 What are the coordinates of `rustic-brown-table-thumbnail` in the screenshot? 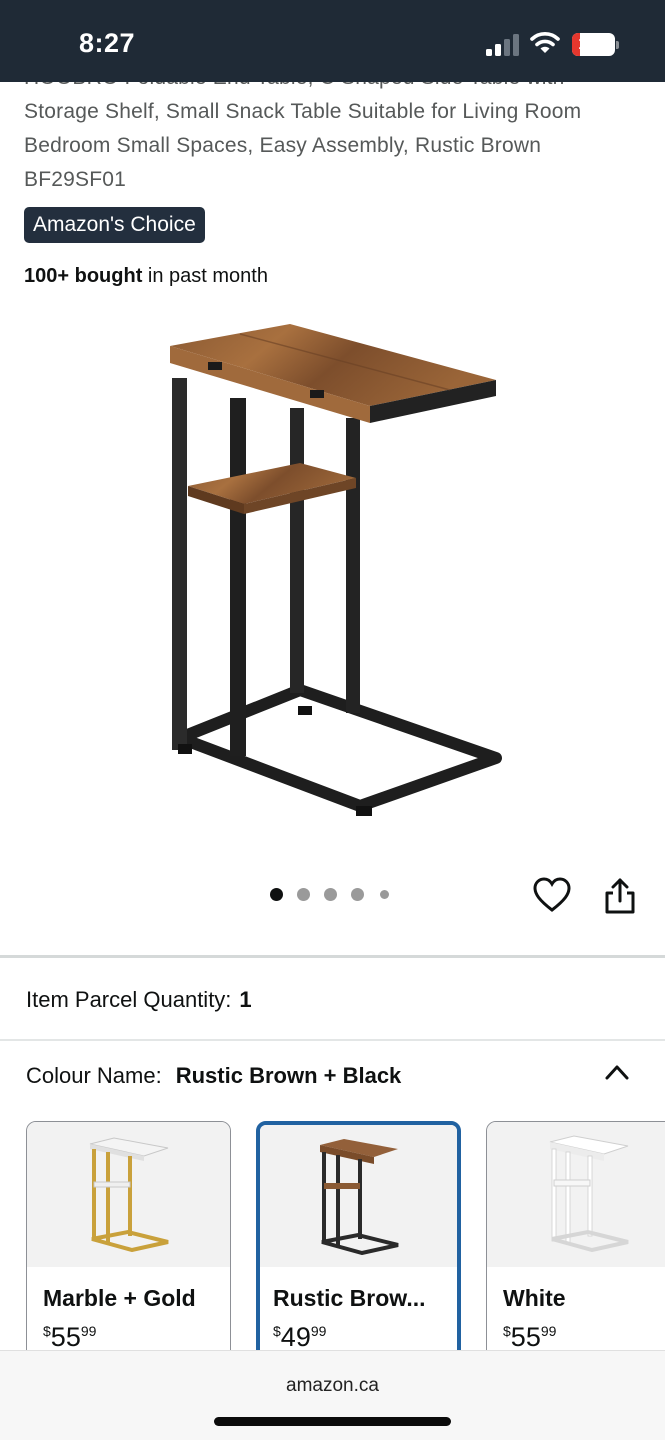 It's located at (358, 1197).